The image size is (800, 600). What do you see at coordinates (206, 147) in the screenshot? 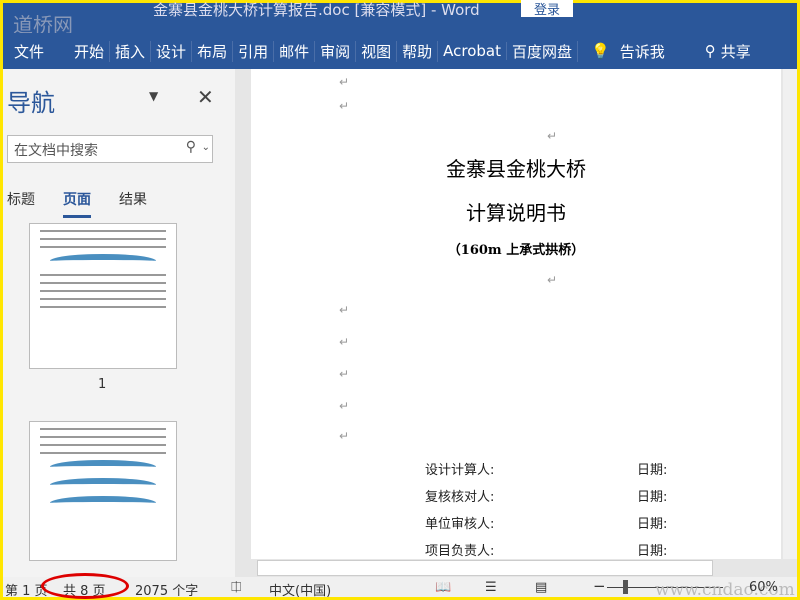
I see `chevron-down-icon: ⌄` at bounding box center [206, 147].